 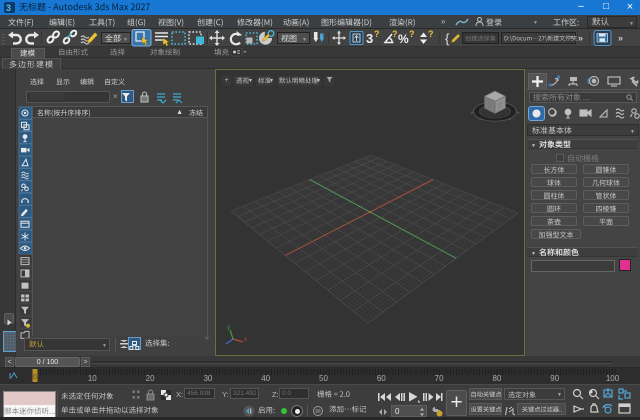 What do you see at coordinates (496, 378) in the screenshot?
I see `svg-text: 80` at bounding box center [496, 378].